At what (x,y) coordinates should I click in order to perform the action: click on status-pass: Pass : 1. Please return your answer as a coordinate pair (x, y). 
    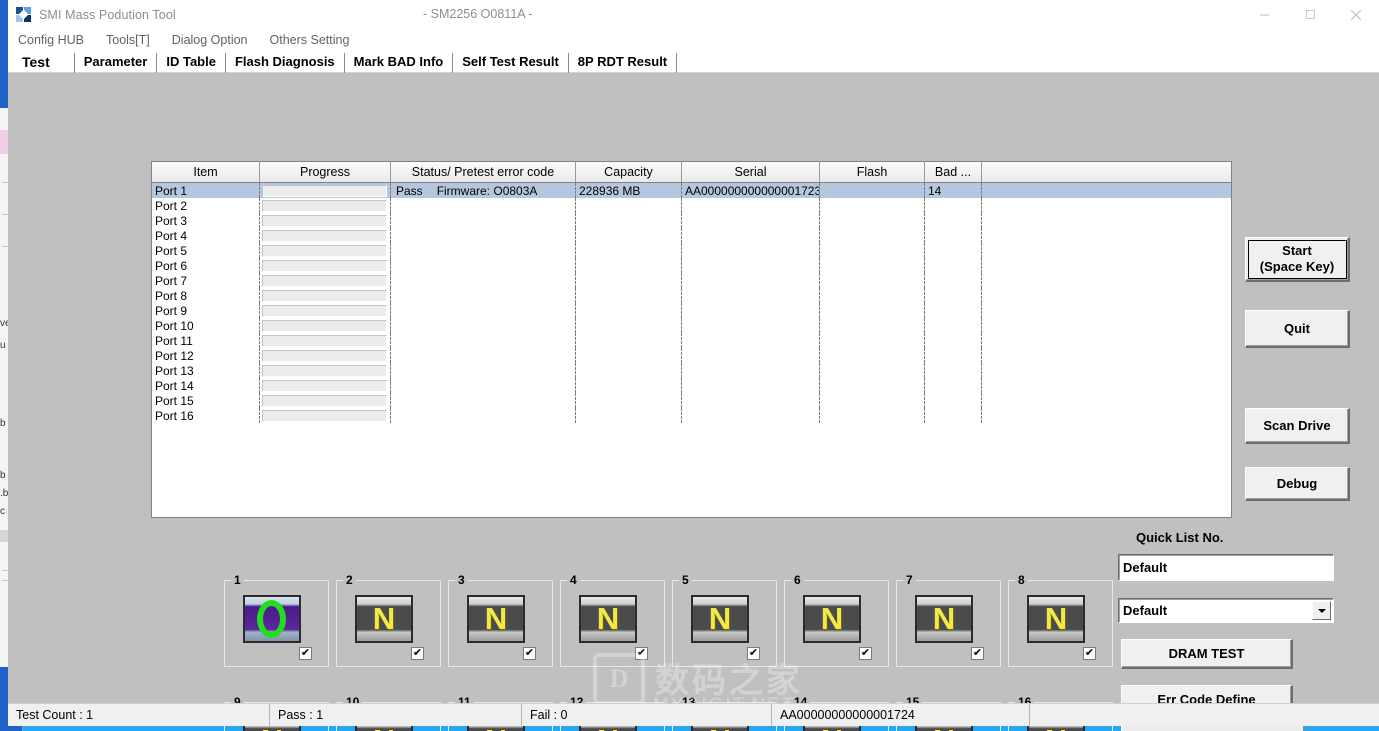
    Looking at the image, I should click on (396, 715).